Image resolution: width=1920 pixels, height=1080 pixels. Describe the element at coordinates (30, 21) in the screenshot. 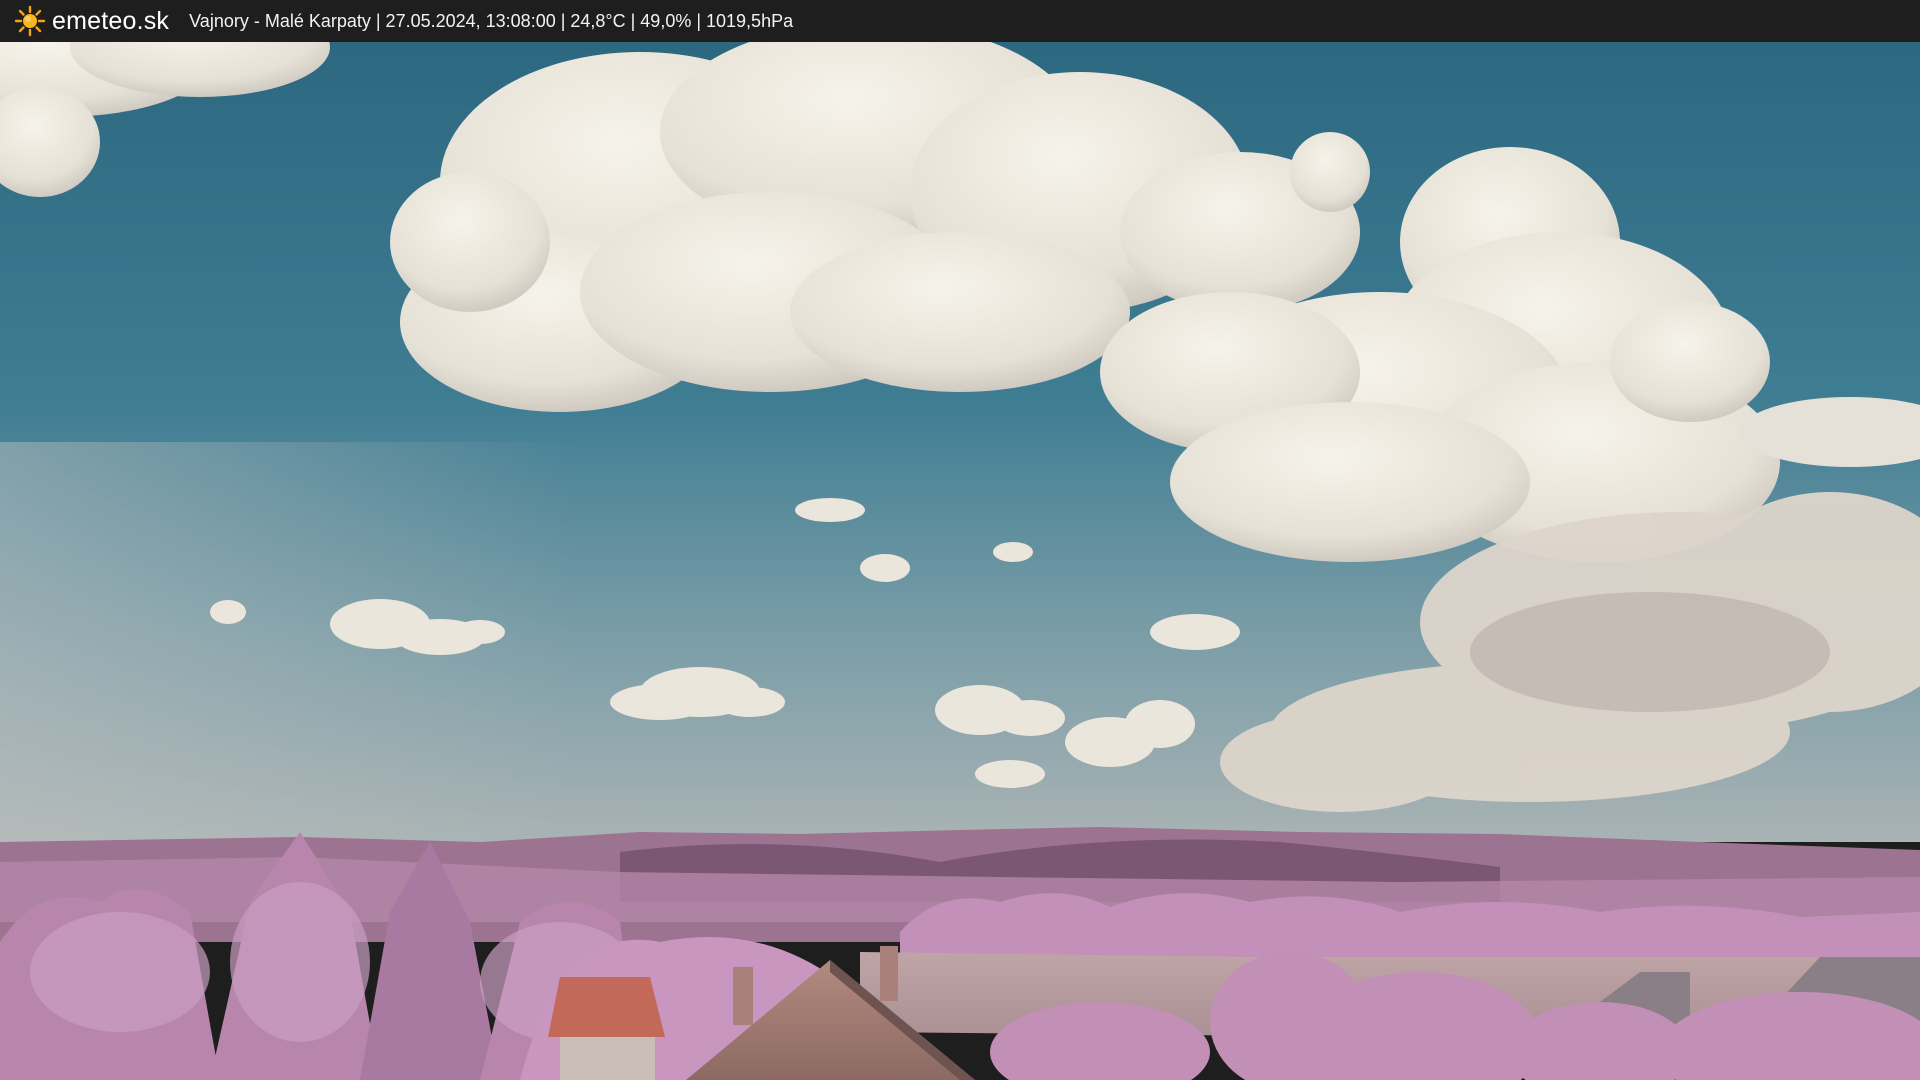

I see `sun-icon` at that location.